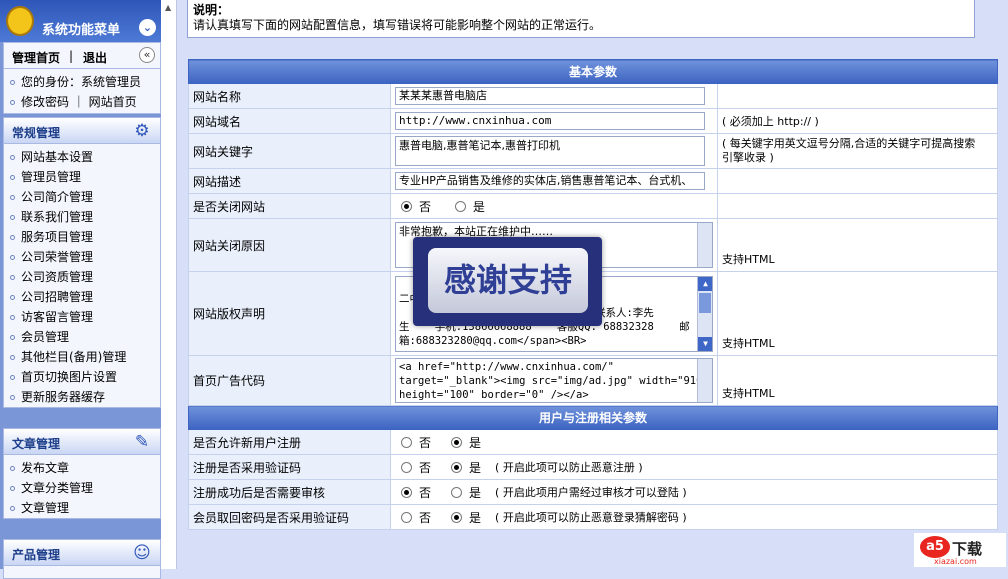  I want to click on sidebar-menu-item: 会员管理, so click(85, 337).